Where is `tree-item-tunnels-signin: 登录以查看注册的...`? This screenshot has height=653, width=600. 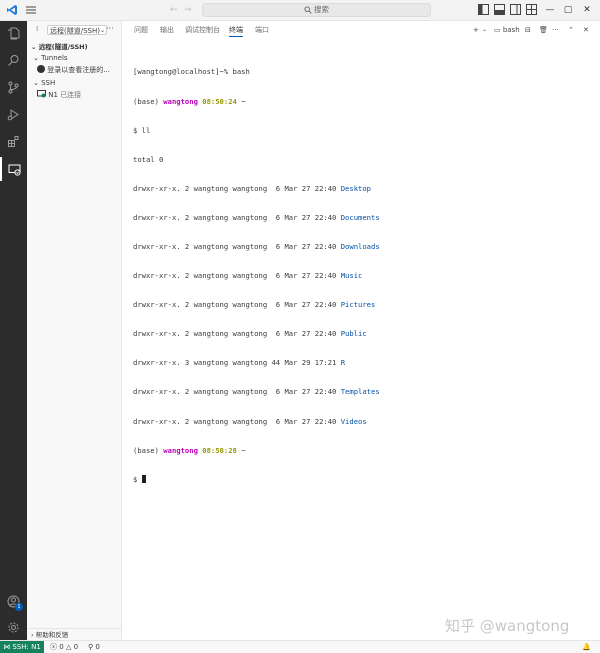 tree-item-tunnels-signin: 登录以查看注册的... is located at coordinates (79, 70).